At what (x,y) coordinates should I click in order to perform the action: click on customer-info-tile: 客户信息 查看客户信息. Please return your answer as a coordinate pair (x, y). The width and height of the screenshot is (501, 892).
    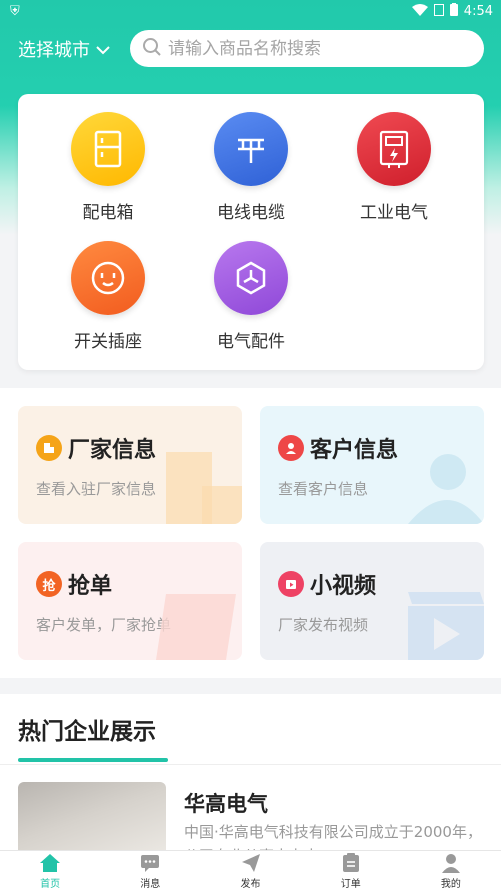
    Looking at the image, I should click on (372, 465).